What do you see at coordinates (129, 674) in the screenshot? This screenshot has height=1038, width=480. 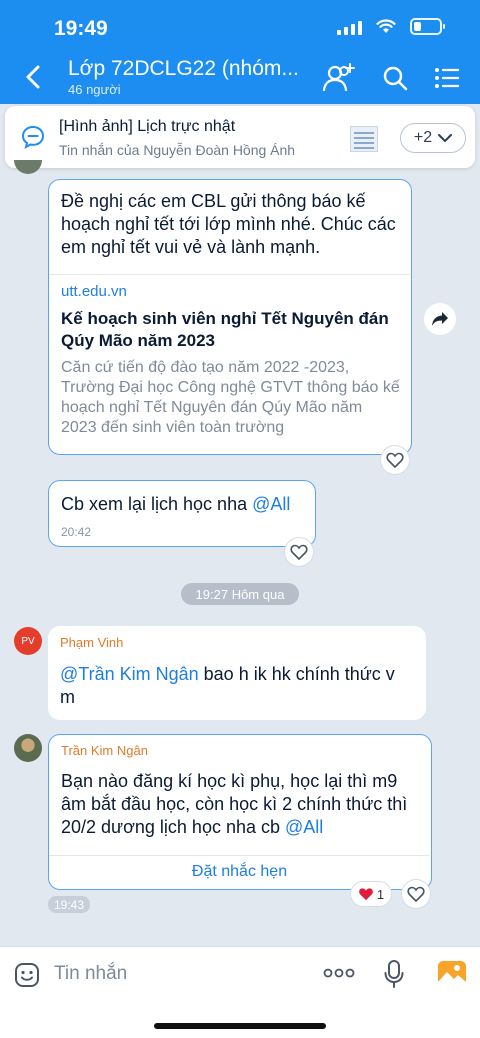 I see `mention-user: @Trần Kim Ngân` at bounding box center [129, 674].